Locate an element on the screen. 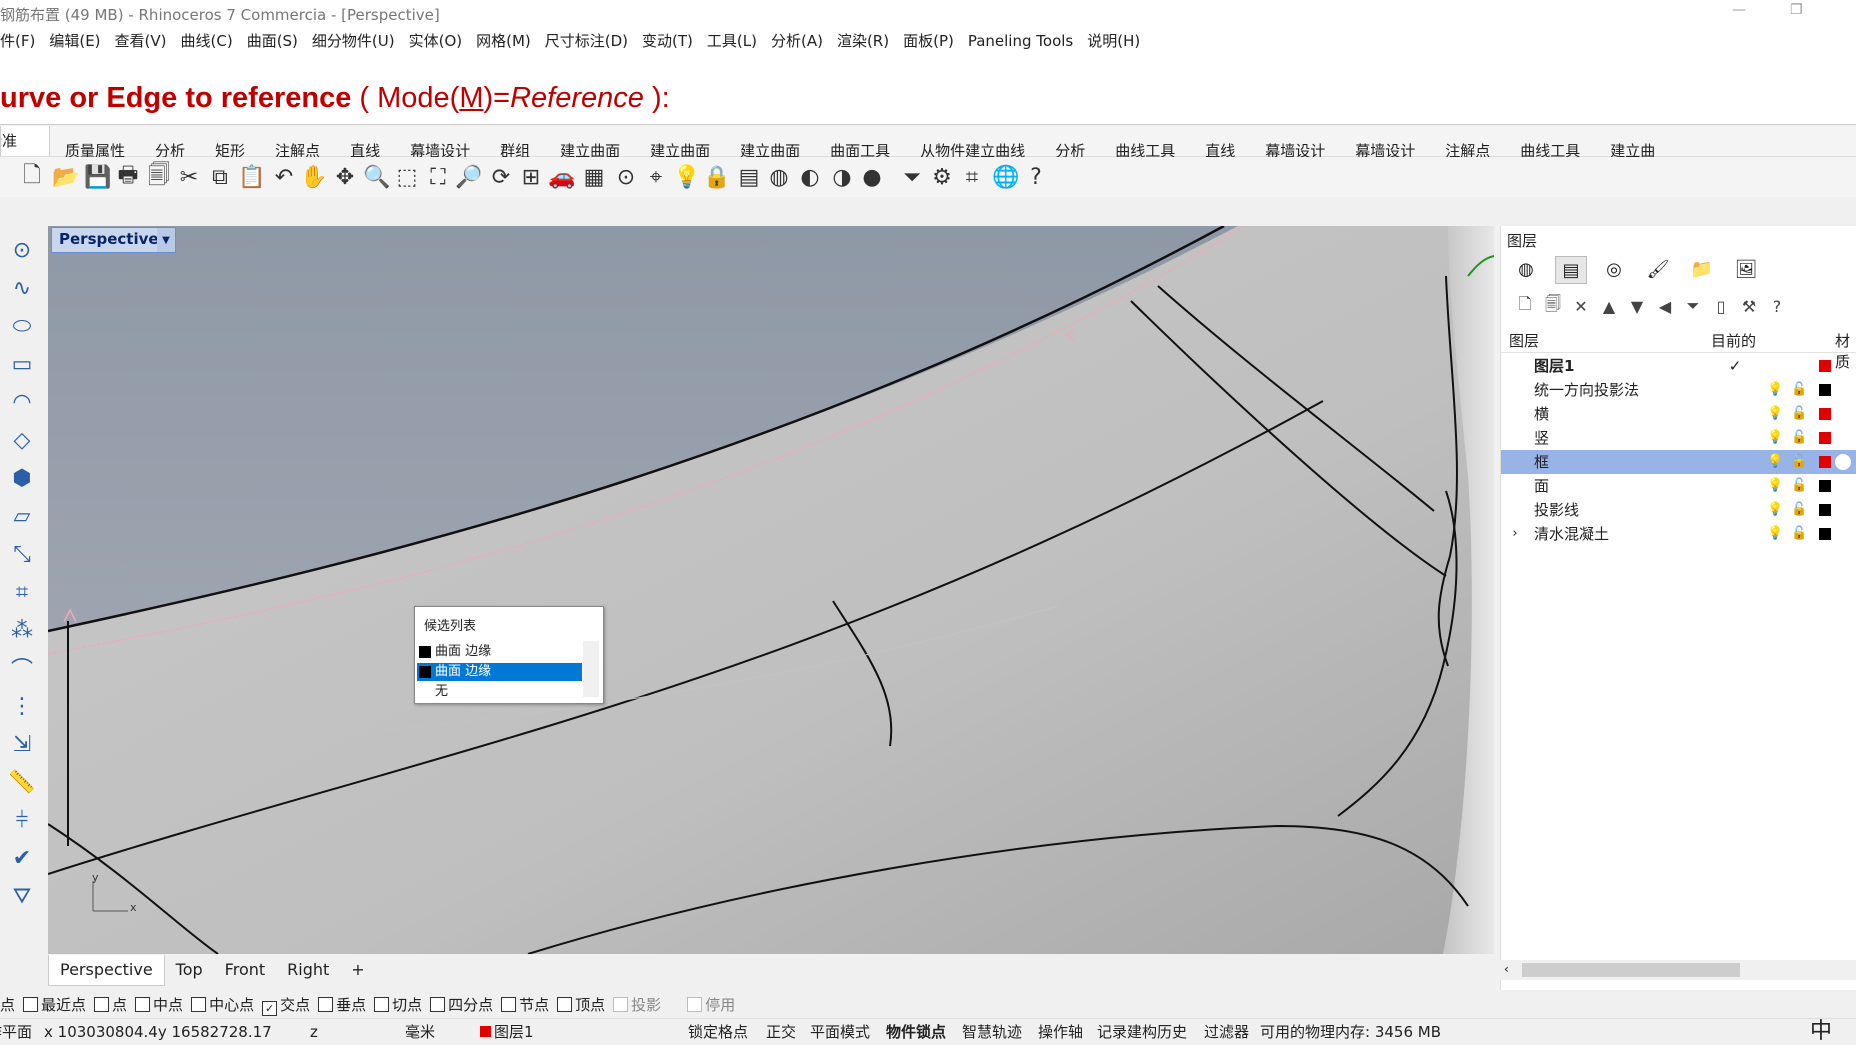 The height and width of the screenshot is (1045, 1856). dimension-icon: ⌗ is located at coordinates (22, 592).